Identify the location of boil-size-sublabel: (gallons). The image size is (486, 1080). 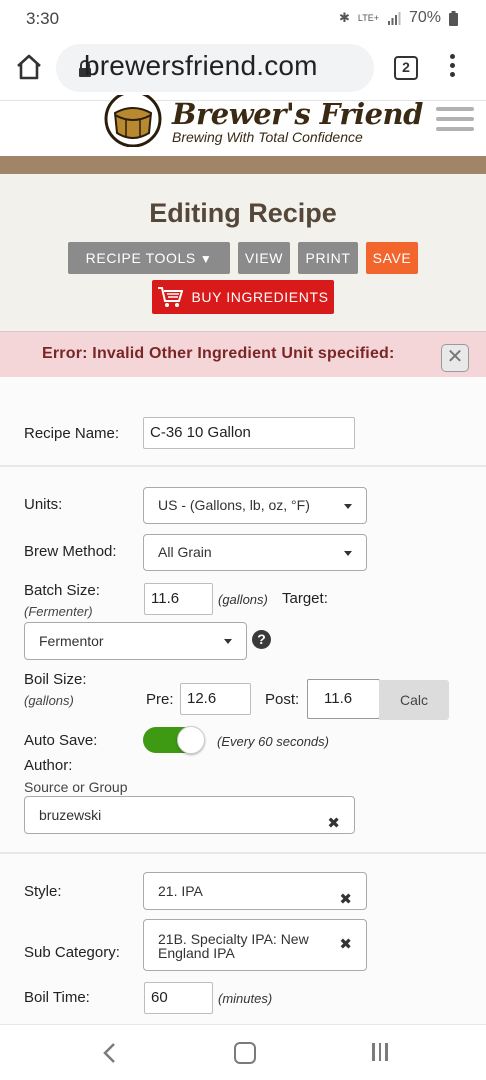
(49, 700).